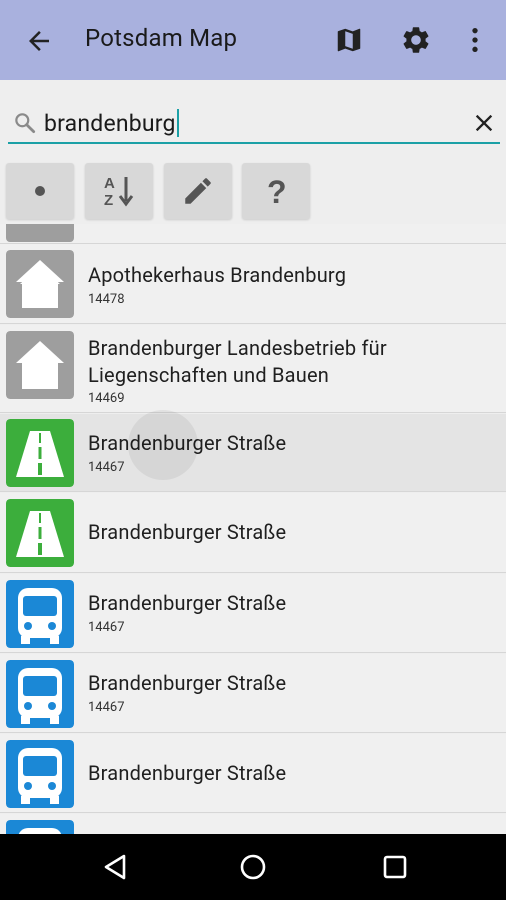 This screenshot has height=900, width=506. I want to click on help-icon: ?, so click(277, 191).